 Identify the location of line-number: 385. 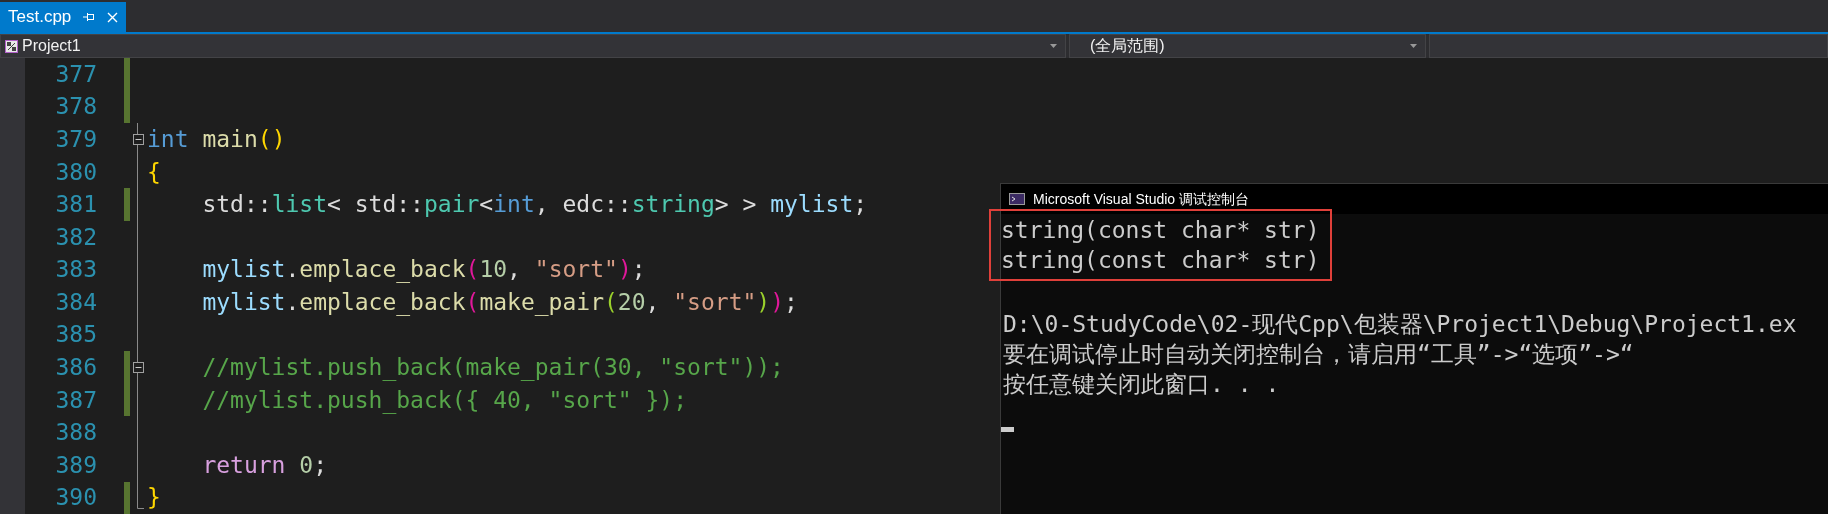
(75, 335).